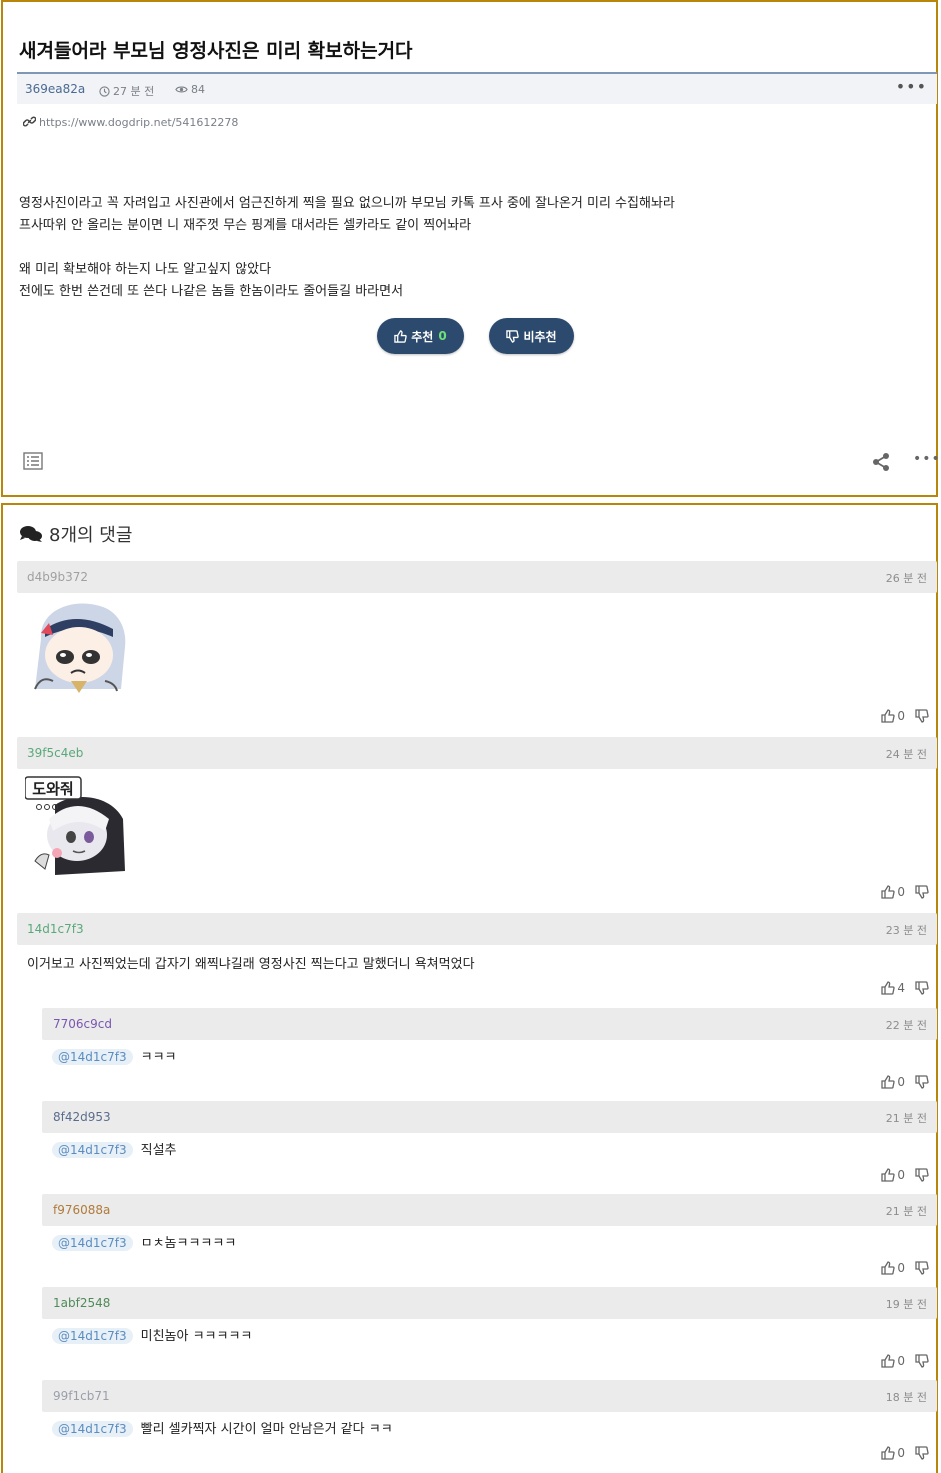  I want to click on comment-text: 미친놈아 ㅋㅋㅋㅋㅋ, so click(196, 1336).